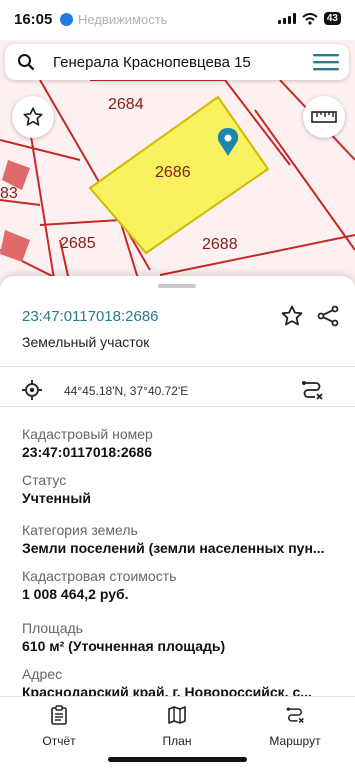 This screenshot has height=769, width=355. I want to click on search-bar: Генерала Краснопевцева 15, so click(177, 62).